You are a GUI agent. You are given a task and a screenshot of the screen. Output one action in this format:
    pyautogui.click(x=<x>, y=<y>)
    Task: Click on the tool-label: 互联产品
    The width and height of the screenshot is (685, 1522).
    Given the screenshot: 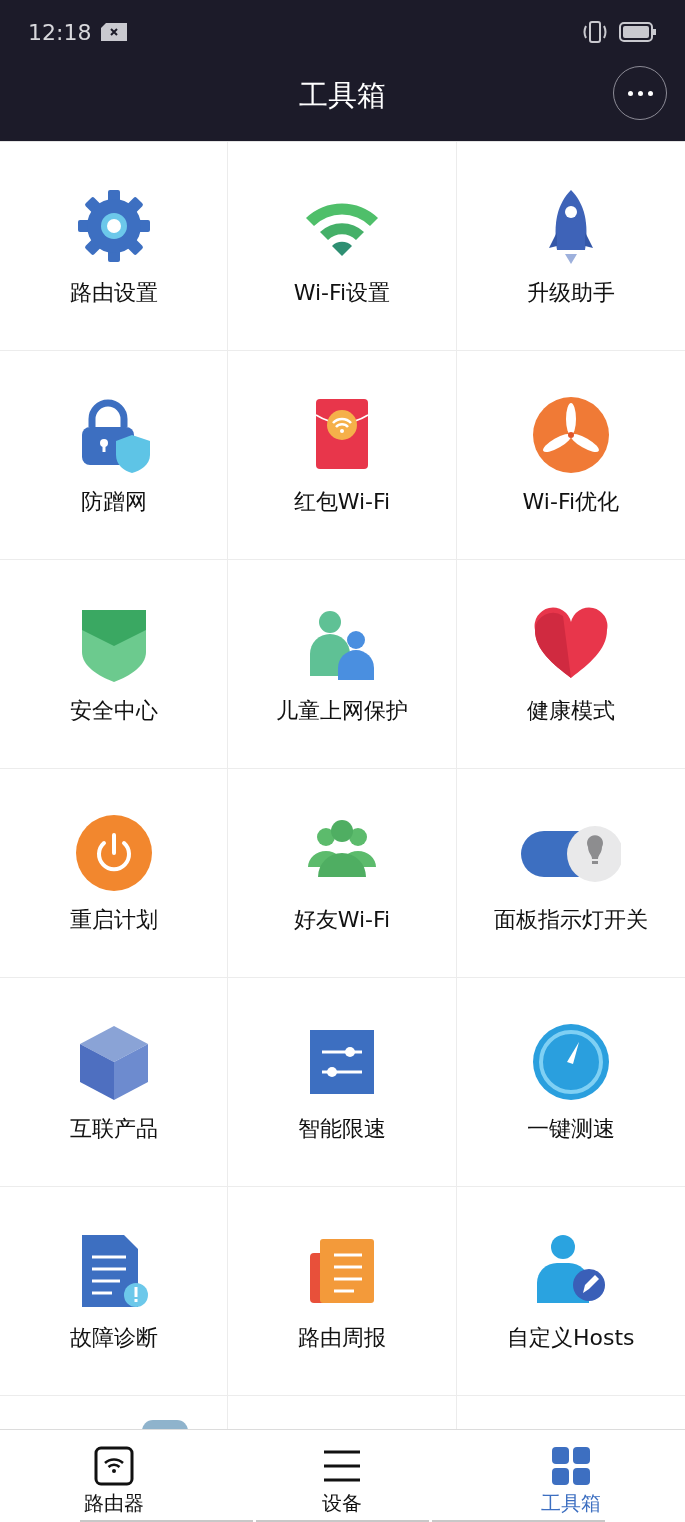 What is the action you would take?
    pyautogui.click(x=113, y=1129)
    